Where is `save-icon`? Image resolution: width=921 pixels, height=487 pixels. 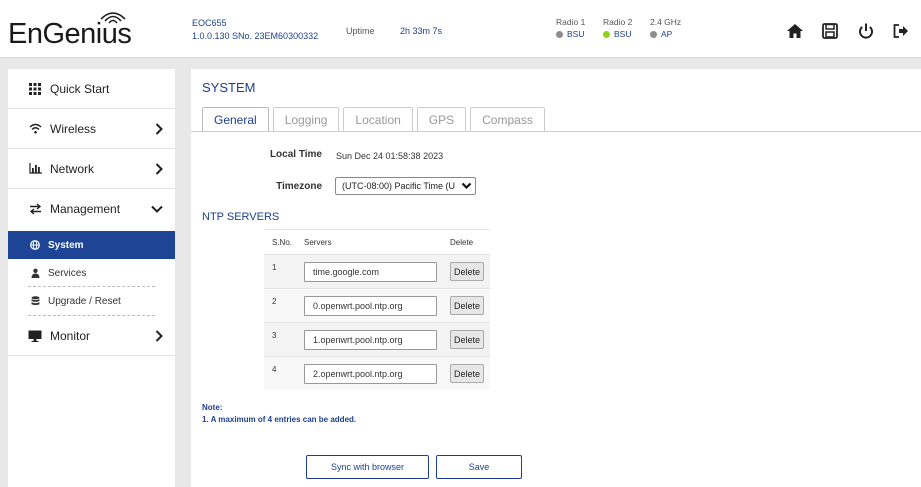 save-icon is located at coordinates (830, 31).